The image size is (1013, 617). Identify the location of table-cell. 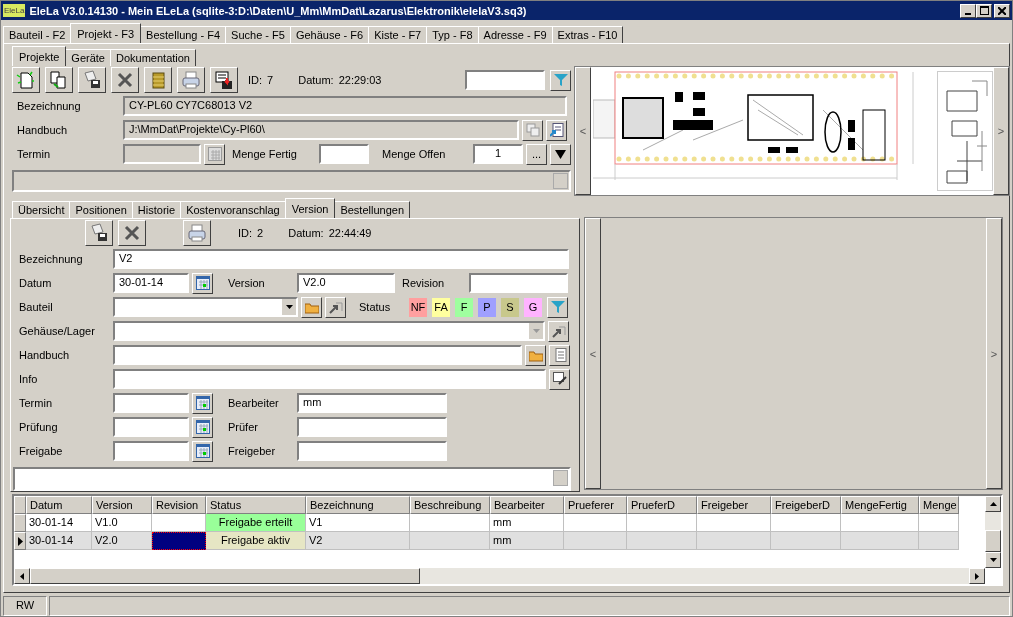
(806, 541).